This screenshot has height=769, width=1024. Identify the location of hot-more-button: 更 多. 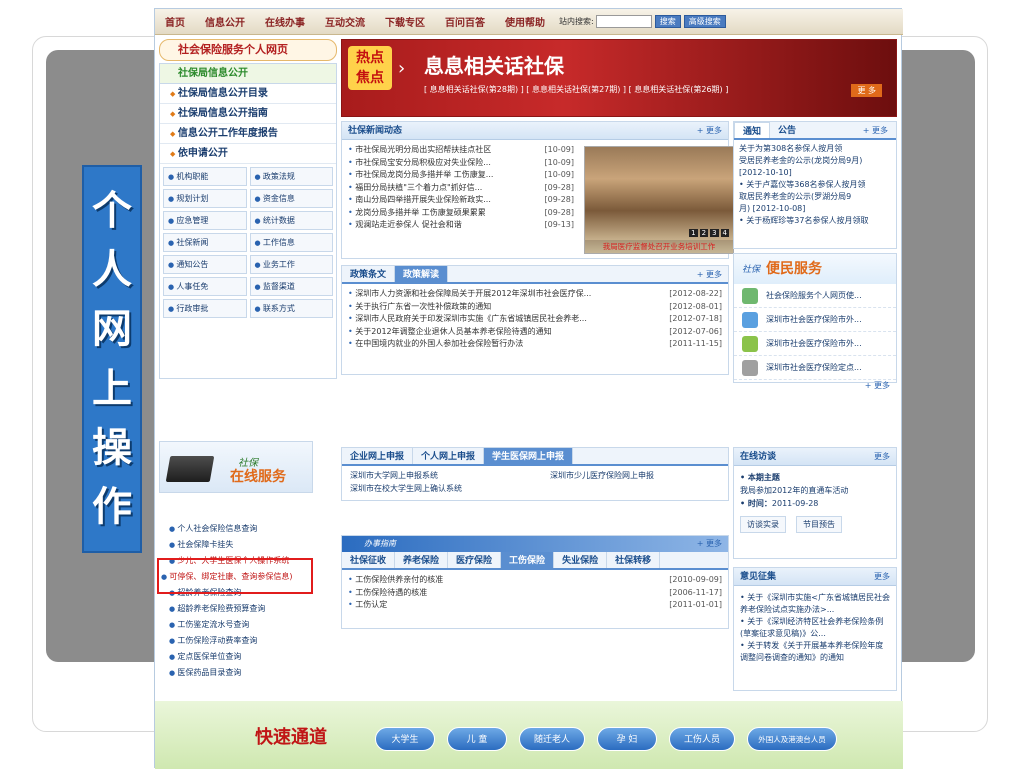
(866, 90).